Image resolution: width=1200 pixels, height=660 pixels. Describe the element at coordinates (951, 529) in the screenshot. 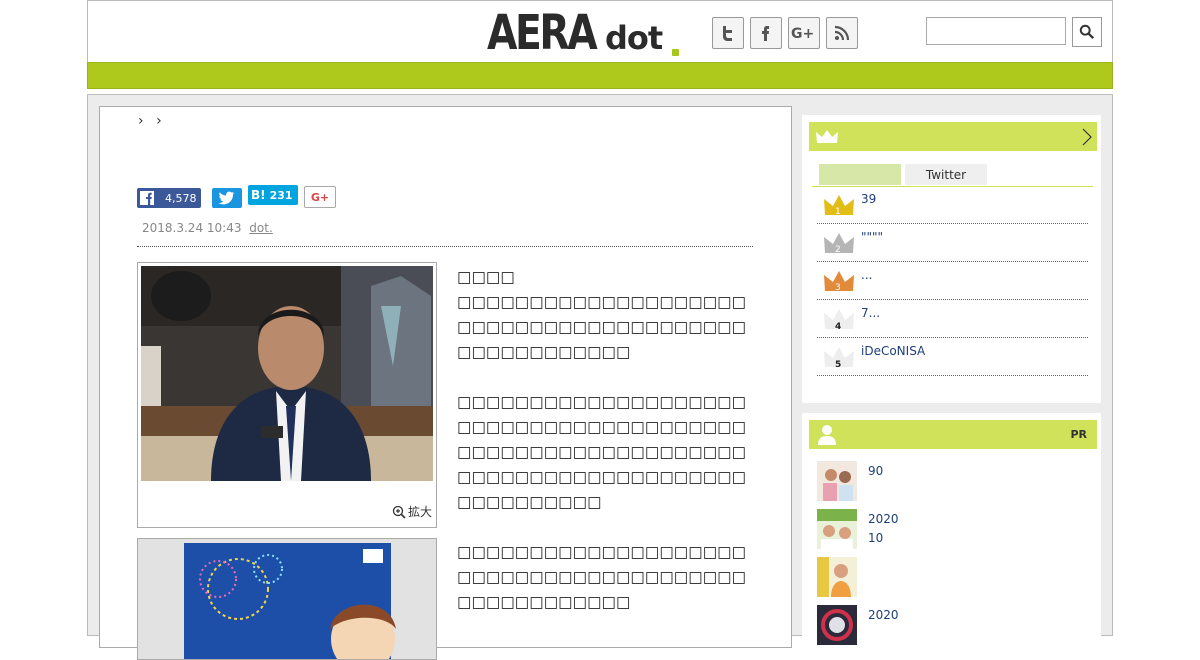

I see `pr-widget: PR 90 2020 10 2020` at that location.